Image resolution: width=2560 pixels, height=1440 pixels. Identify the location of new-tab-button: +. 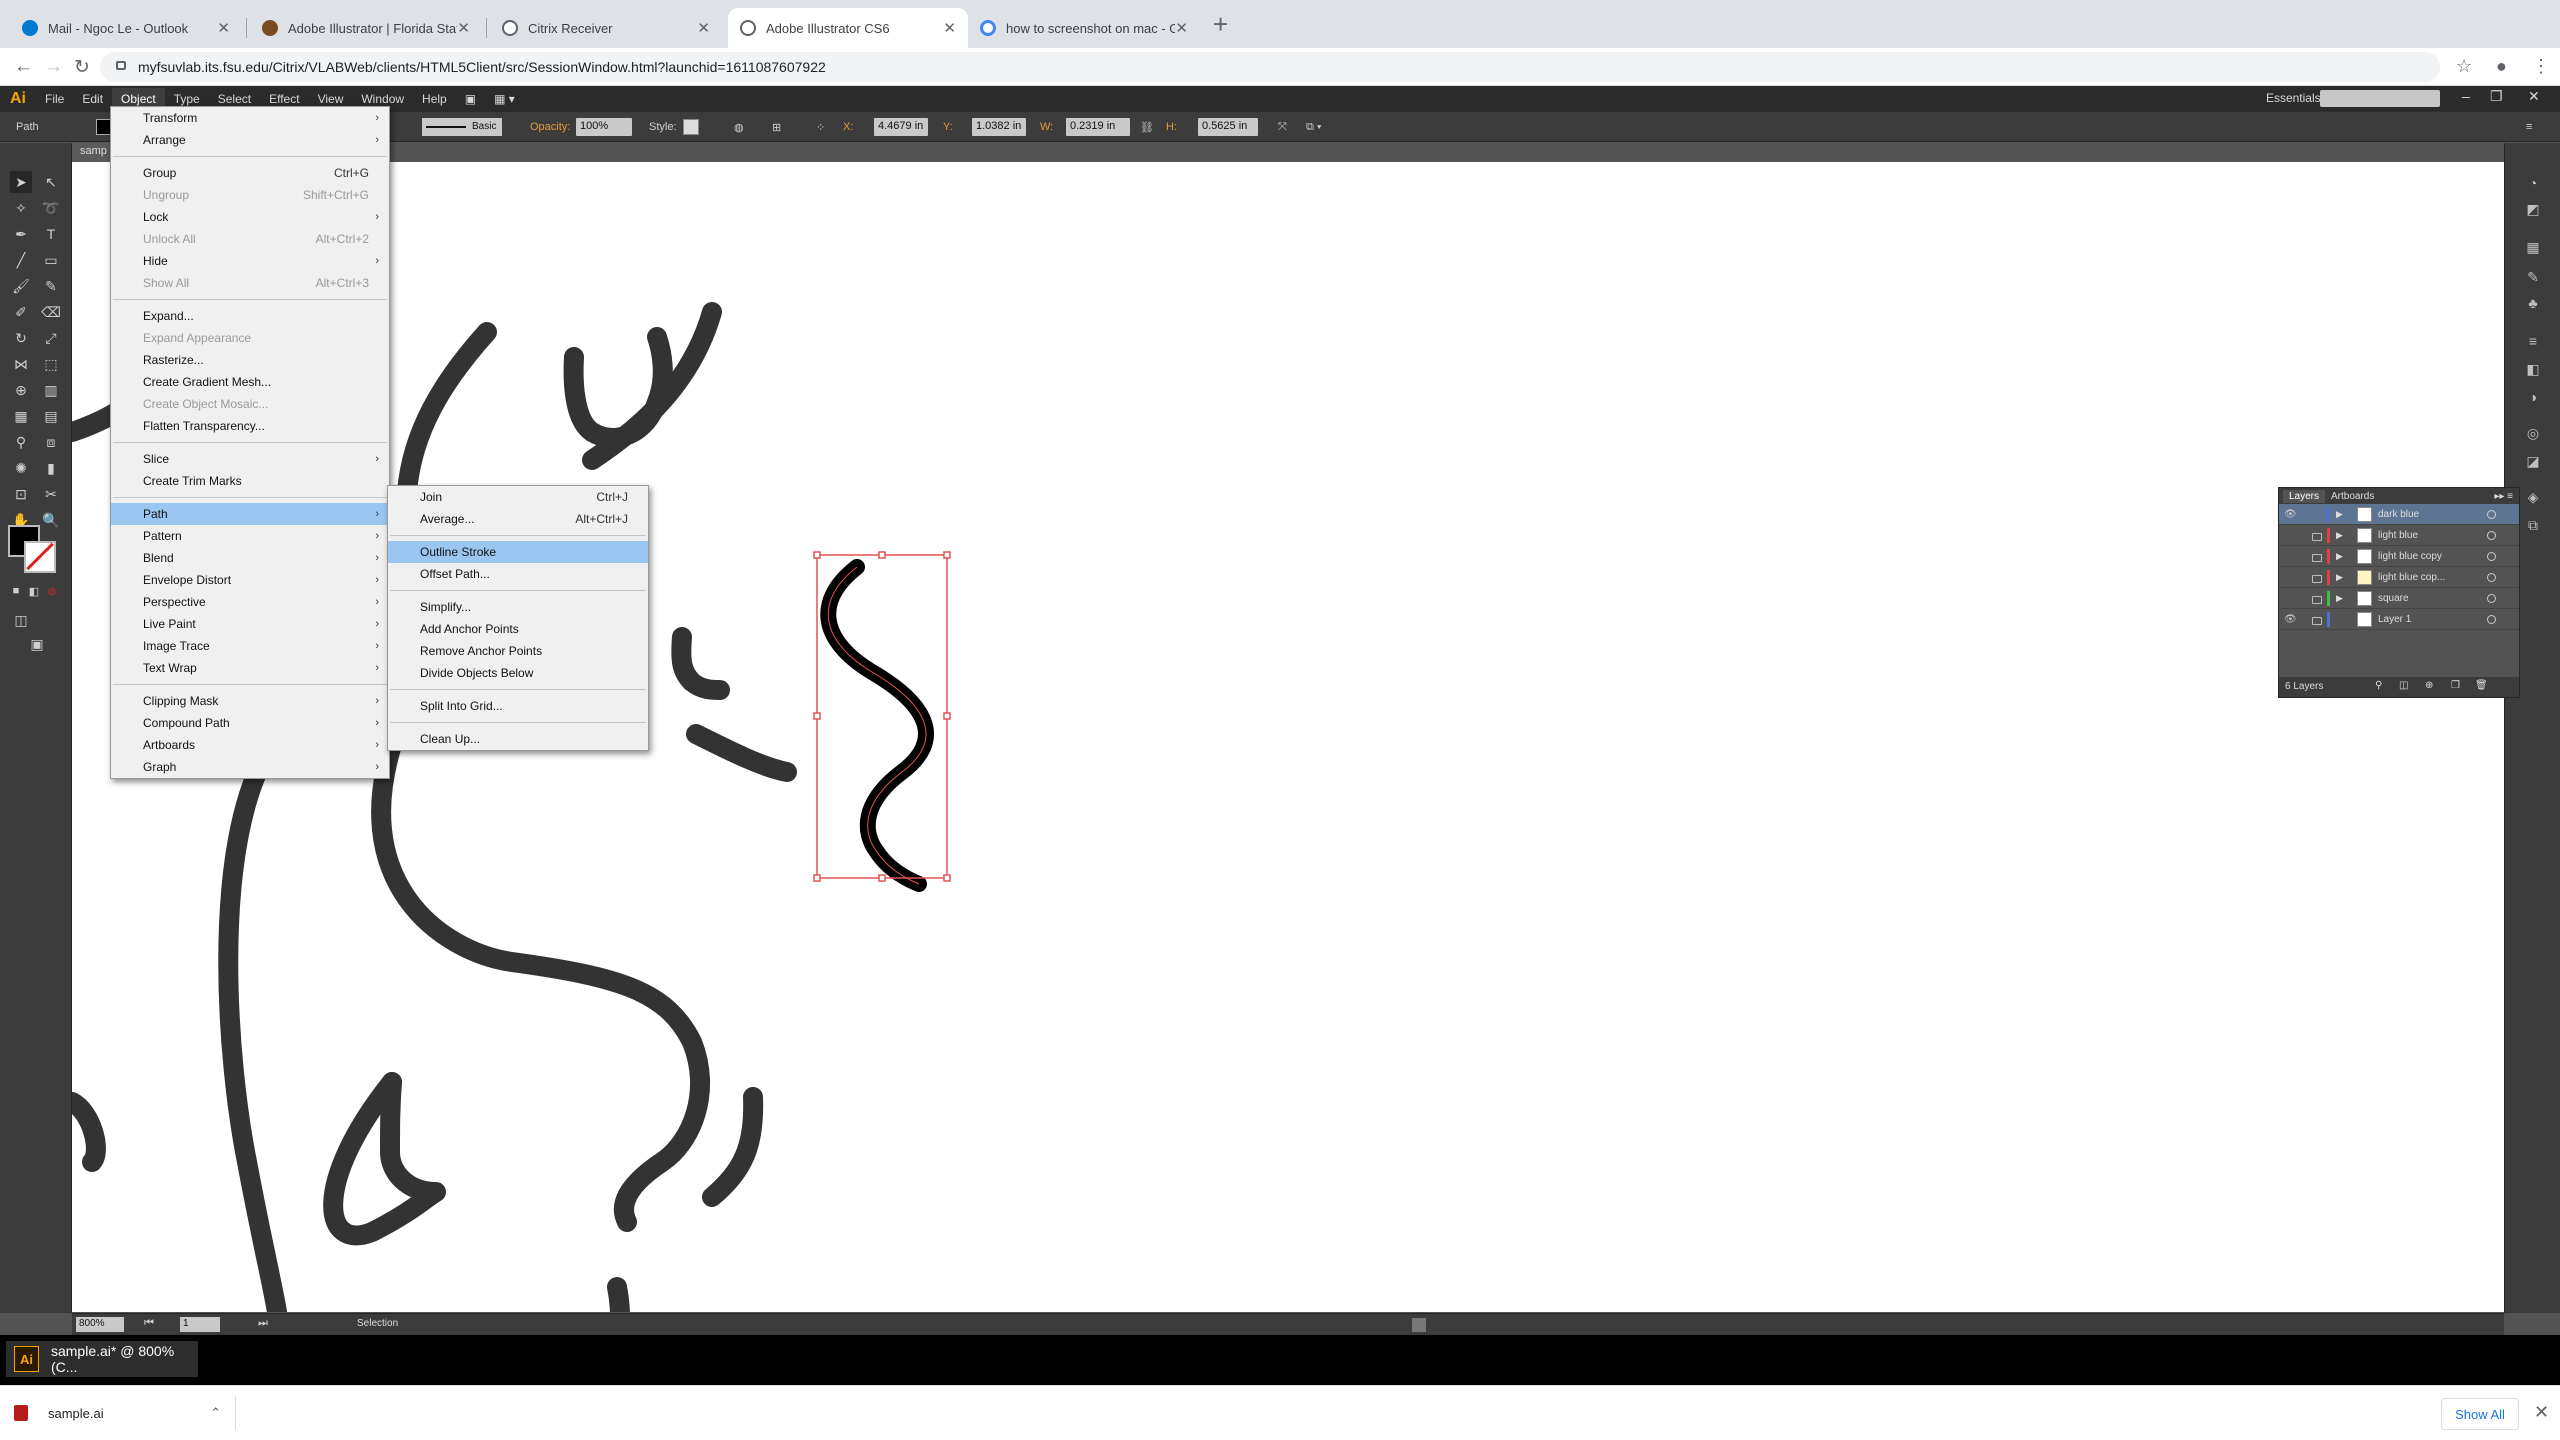
(1220, 24).